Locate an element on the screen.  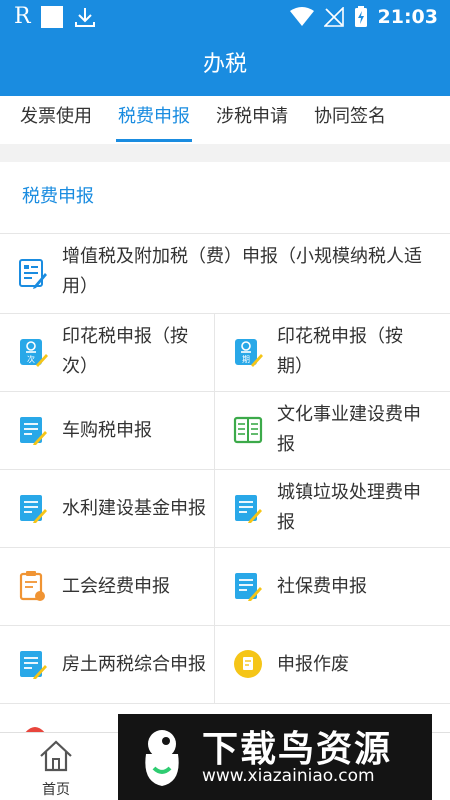
vehicle-tax-item: 车购税申报 is located at coordinates (107, 430).